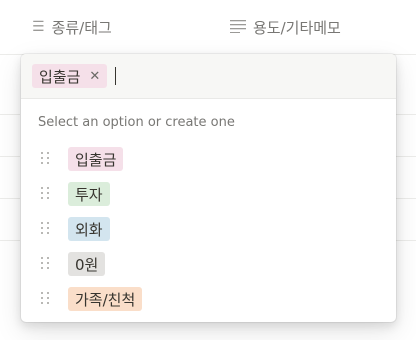 This screenshot has height=340, width=416. Describe the element at coordinates (208, 76) in the screenshot. I see `tag-search-input: 입출금 ✕` at that location.